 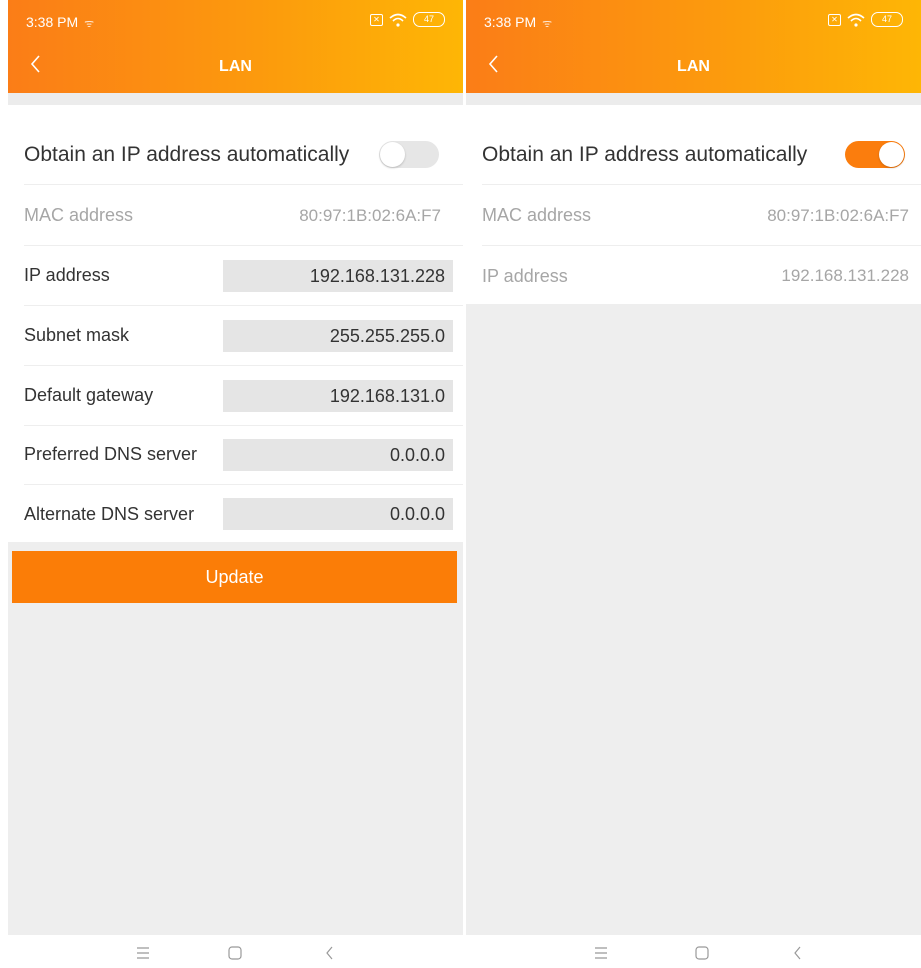 I want to click on ip-value: 192.168.131.228, so click(x=845, y=275).